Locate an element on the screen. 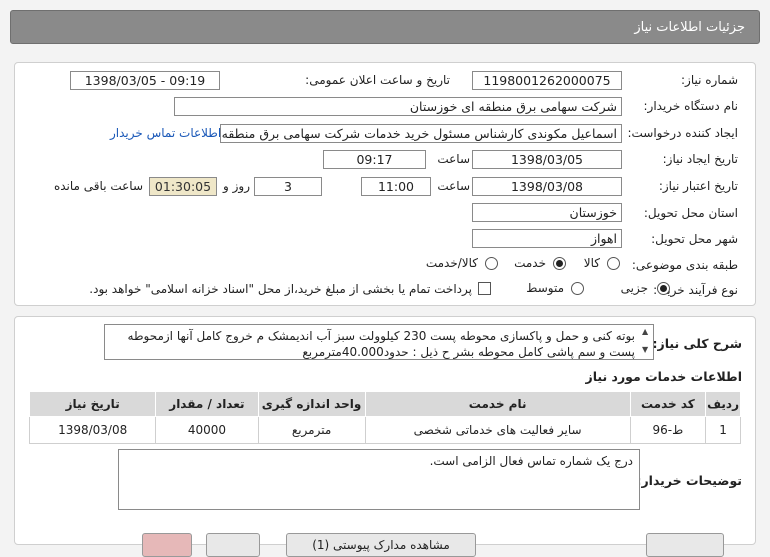  scroll-up-icon: ▲ is located at coordinates (645, 331).